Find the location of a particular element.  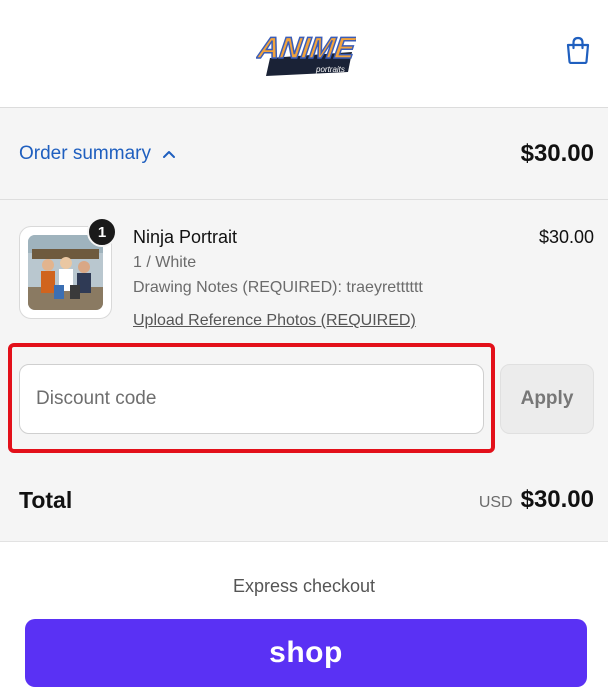

shop-pay-button: shop is located at coordinates (306, 653).